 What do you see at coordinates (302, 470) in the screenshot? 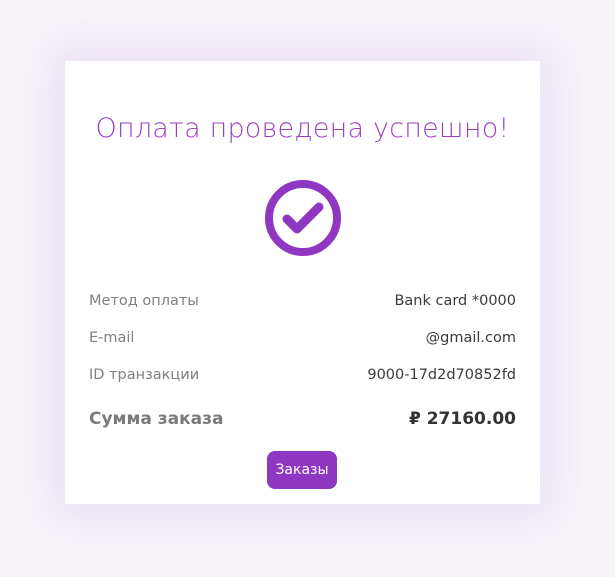
I see `orders-button: Заказы` at bounding box center [302, 470].